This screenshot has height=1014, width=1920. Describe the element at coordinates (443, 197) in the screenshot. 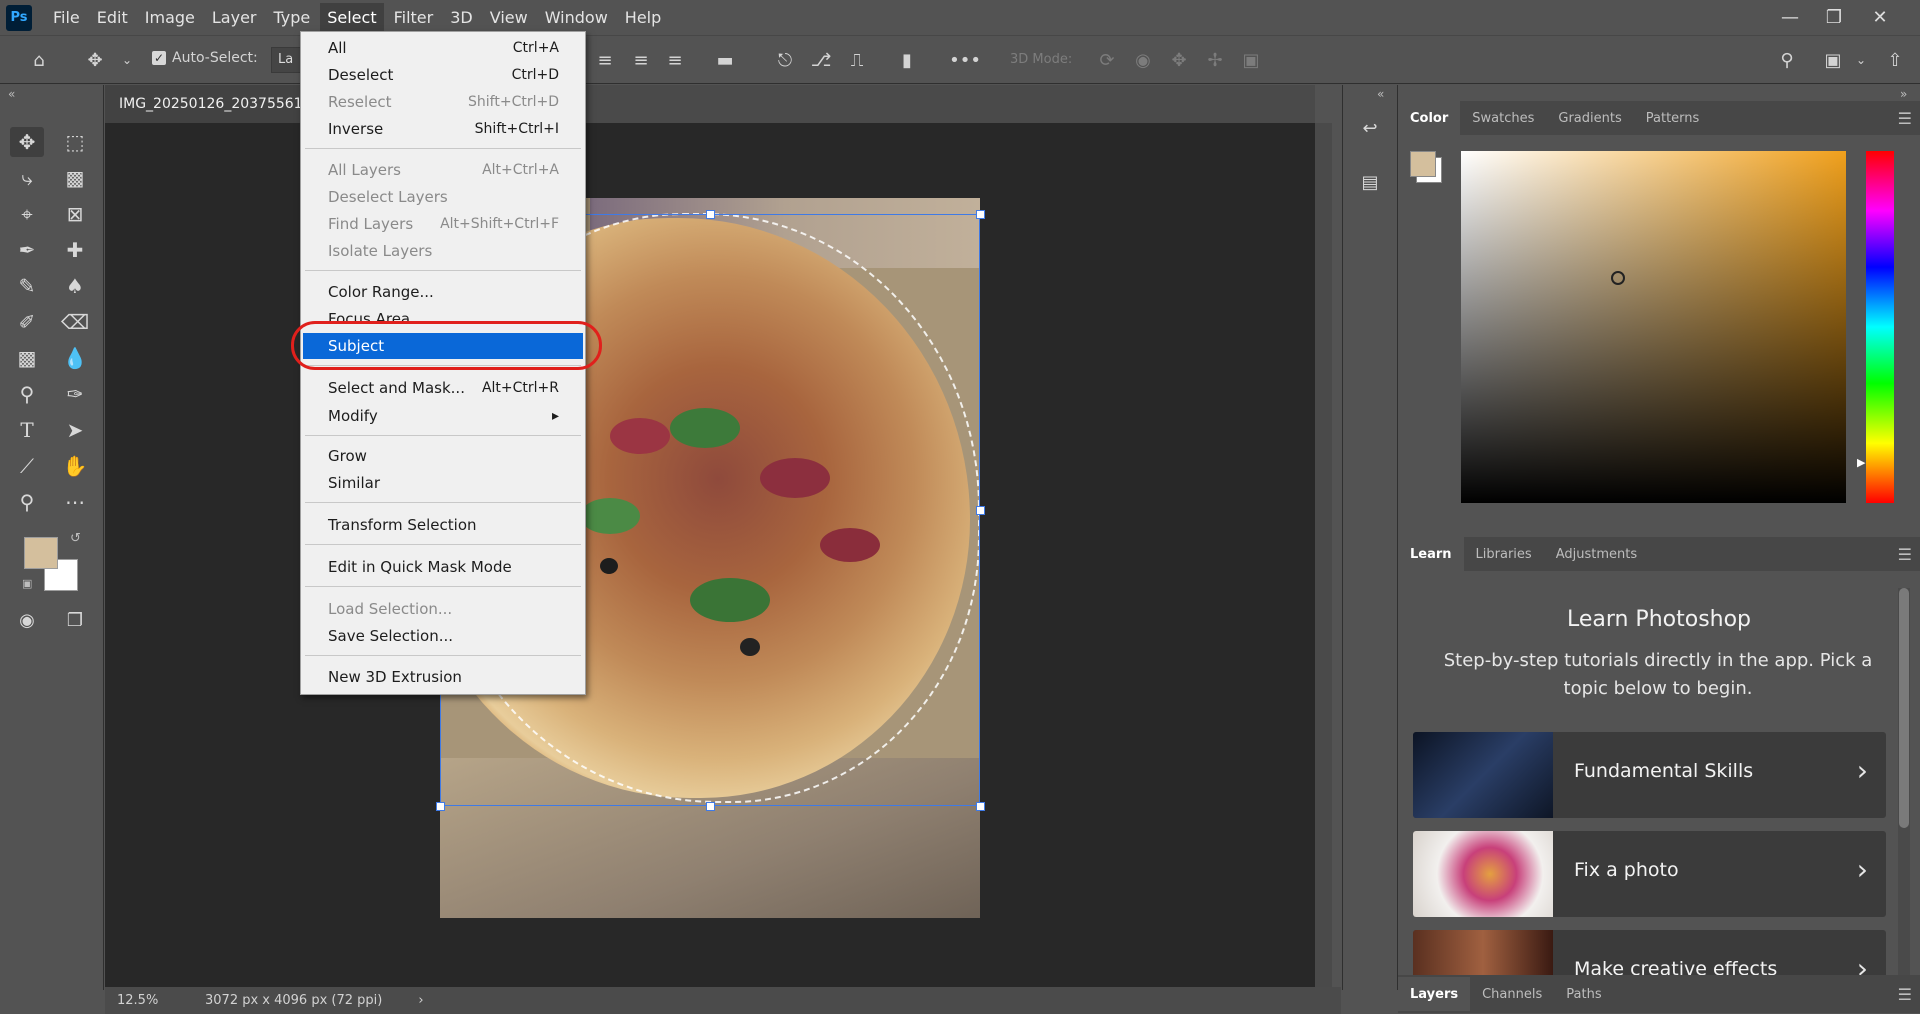

I see `menu-item-deselect-layers: Deselect Layers` at that location.